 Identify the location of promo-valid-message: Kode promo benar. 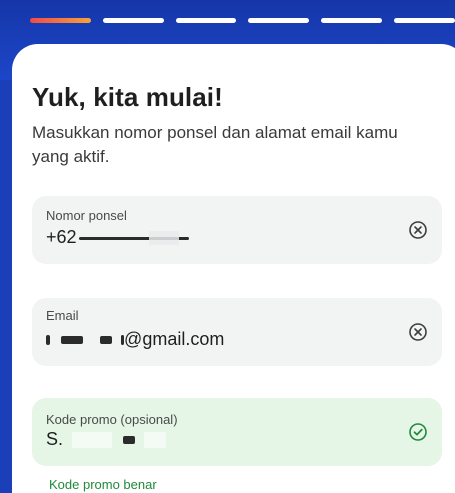
(103, 484).